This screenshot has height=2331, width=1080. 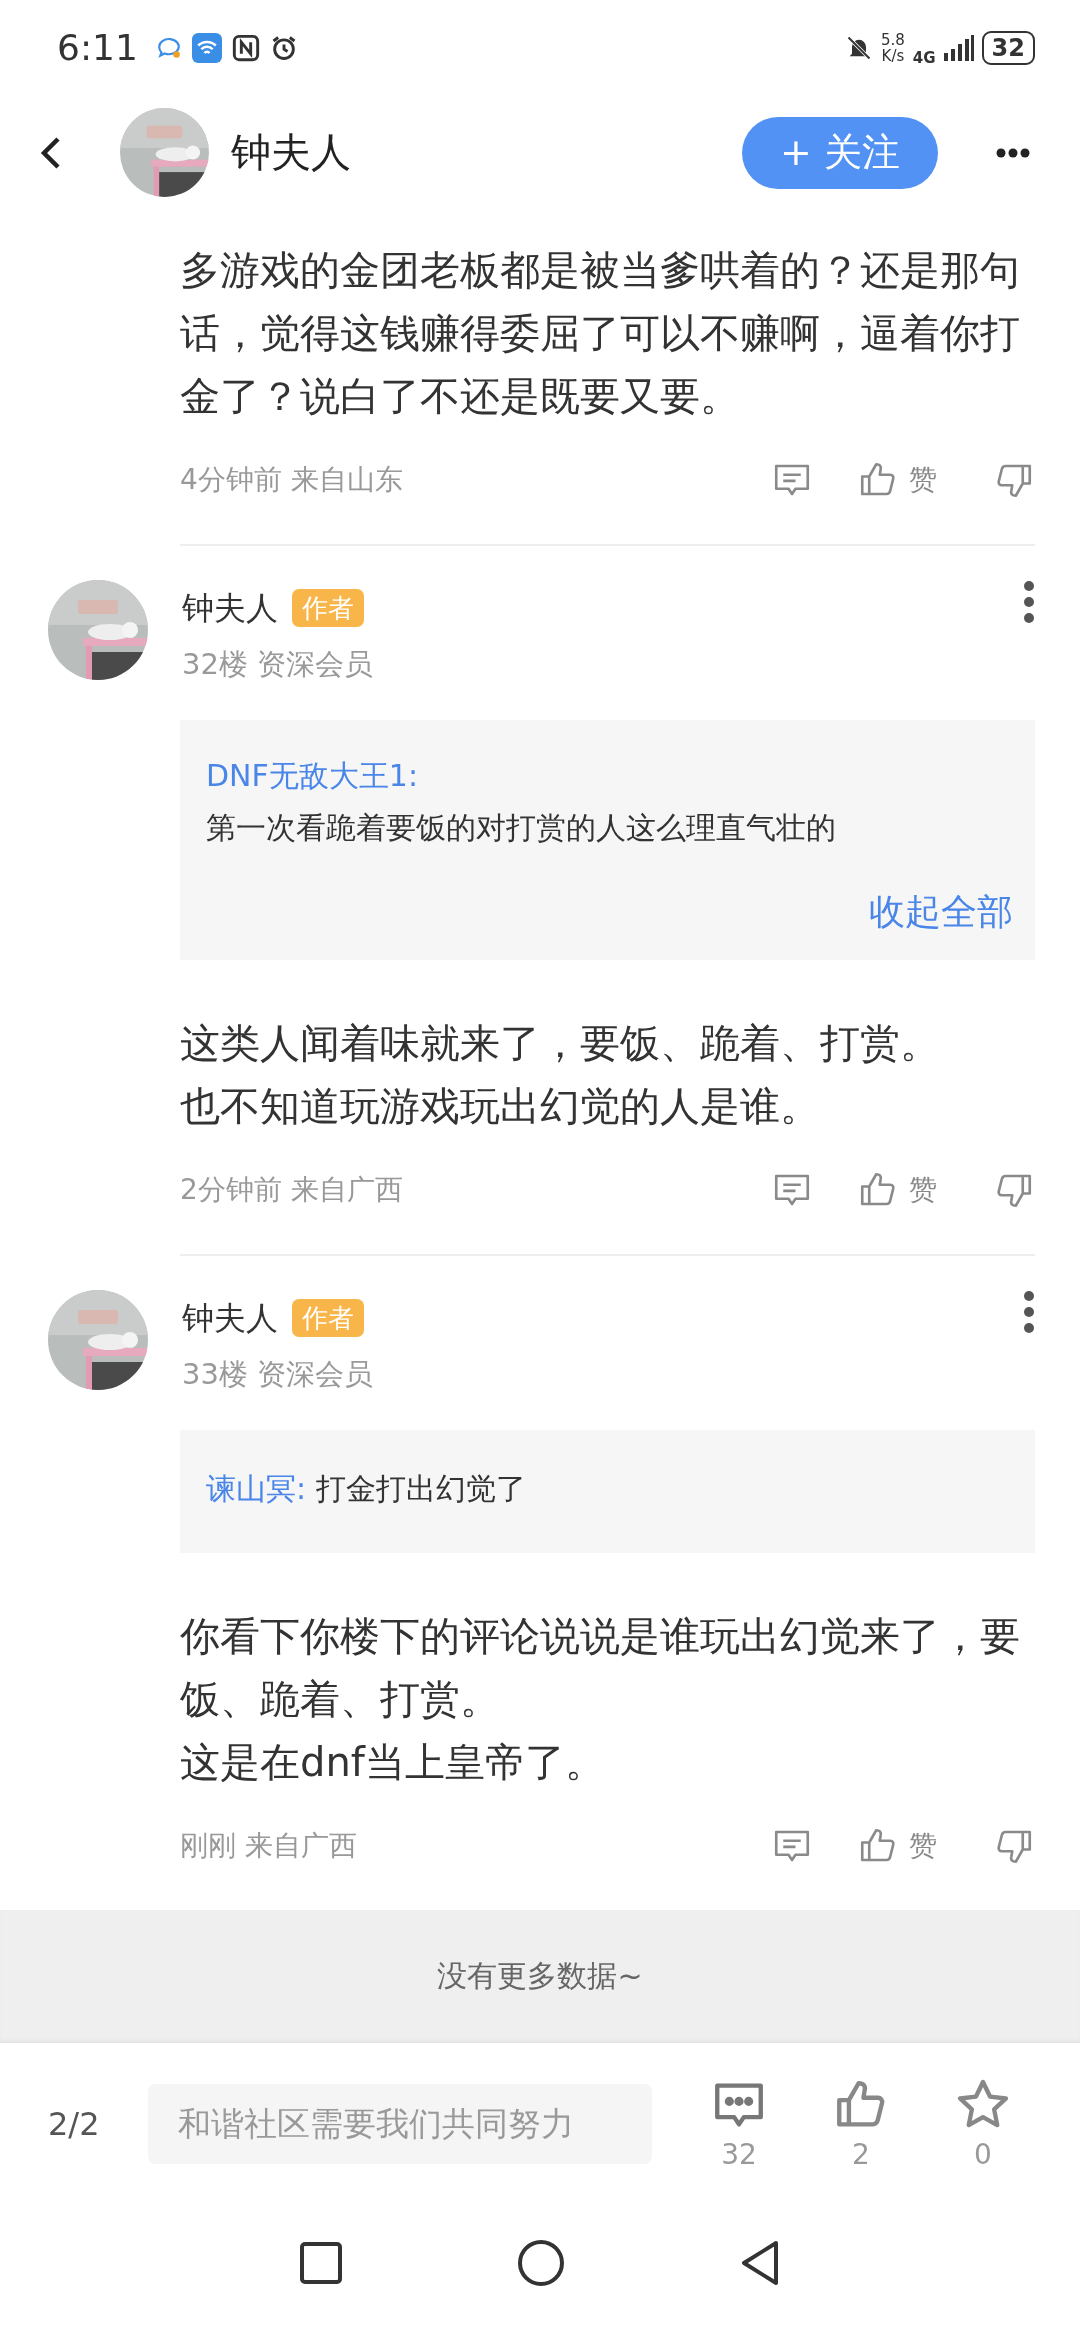 What do you see at coordinates (206, 47) in the screenshot?
I see `wifi-icon` at bounding box center [206, 47].